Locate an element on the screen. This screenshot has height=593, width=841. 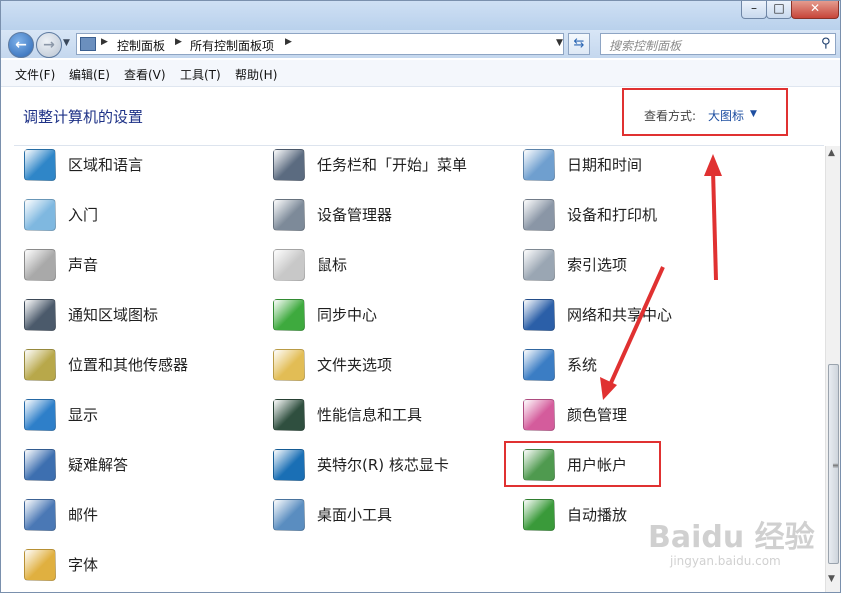
control-panel-item: 字体 is located at coordinates (139, 565).